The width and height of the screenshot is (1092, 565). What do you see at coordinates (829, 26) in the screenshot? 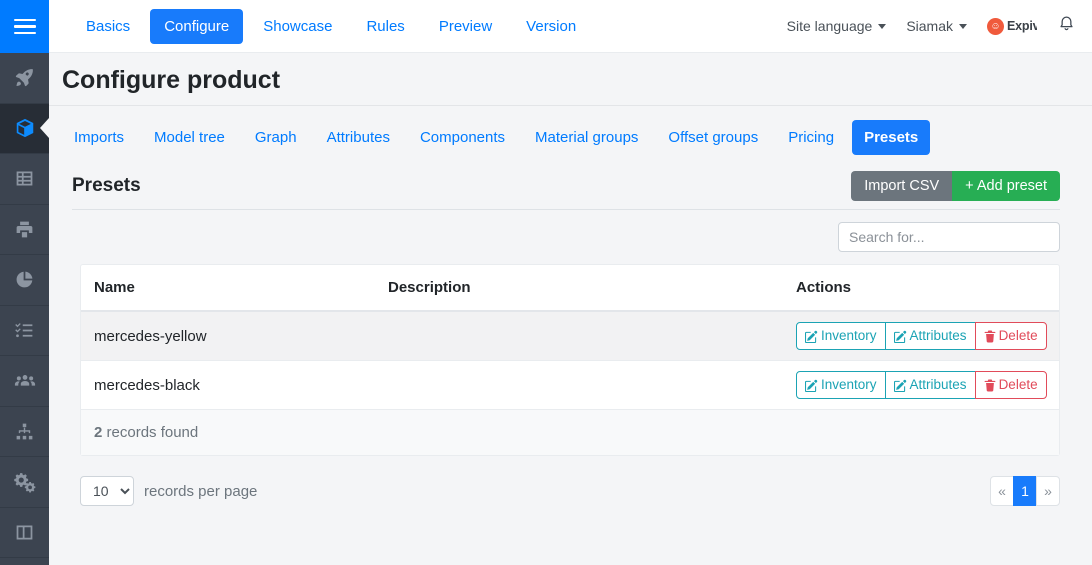
I see `site-language-label: Site language` at bounding box center [829, 26].